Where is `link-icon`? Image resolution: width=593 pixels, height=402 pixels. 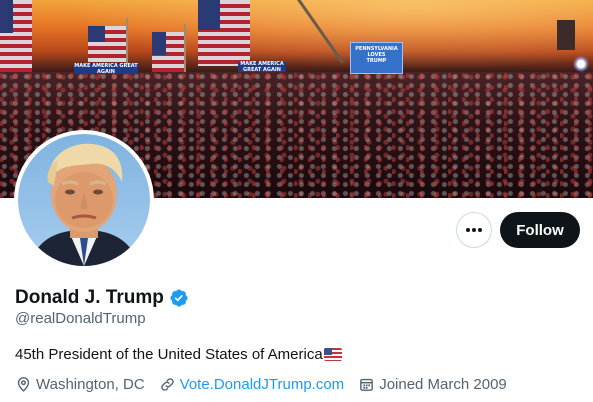
link-icon is located at coordinates (167, 384).